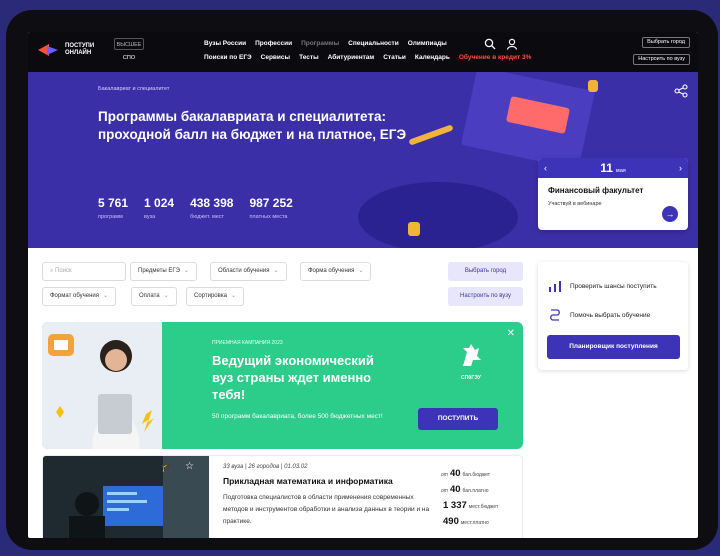 This screenshot has height=556, width=720. Describe the element at coordinates (351, 57) in the screenshot. I see `nav-link-applicants: Абитуриентам` at that location.